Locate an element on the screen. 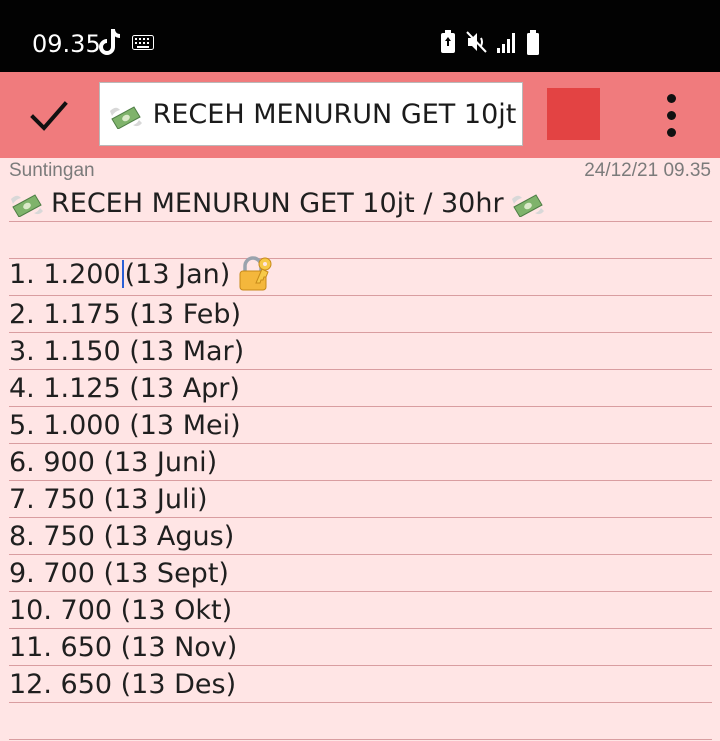  title-input: RECEH MENURUN GET 10jt / 30 is located at coordinates (311, 114).